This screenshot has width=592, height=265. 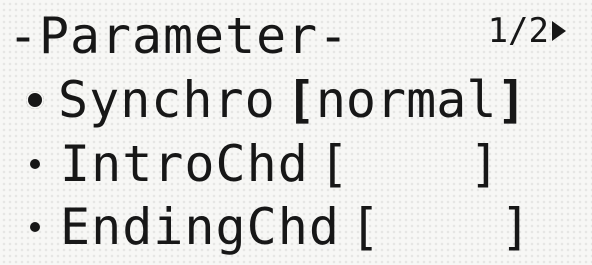 I want to click on menu-item-value: normal, so click(x=406, y=100).